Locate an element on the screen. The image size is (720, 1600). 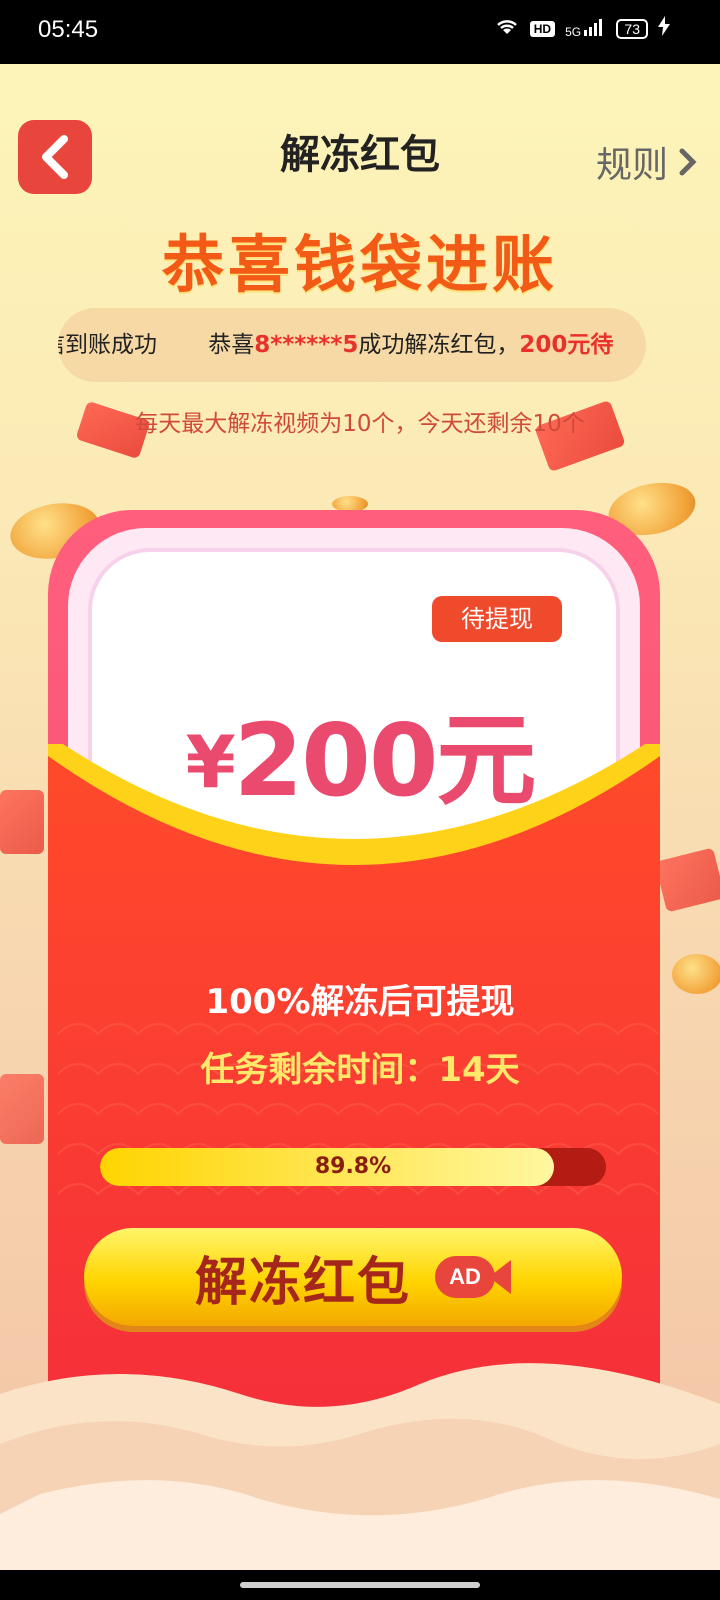
ticker-masked-user: 8******5 is located at coordinates (306, 345).